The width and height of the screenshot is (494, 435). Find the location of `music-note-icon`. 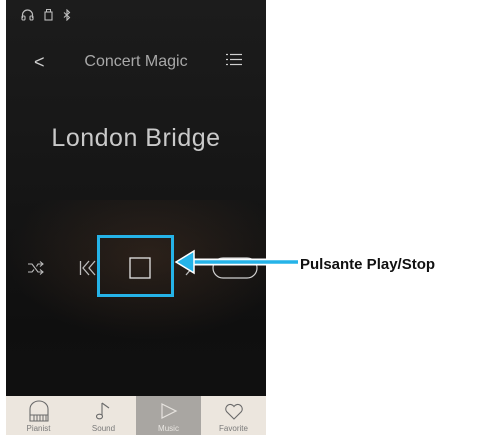

music-note-icon is located at coordinates (102, 411).